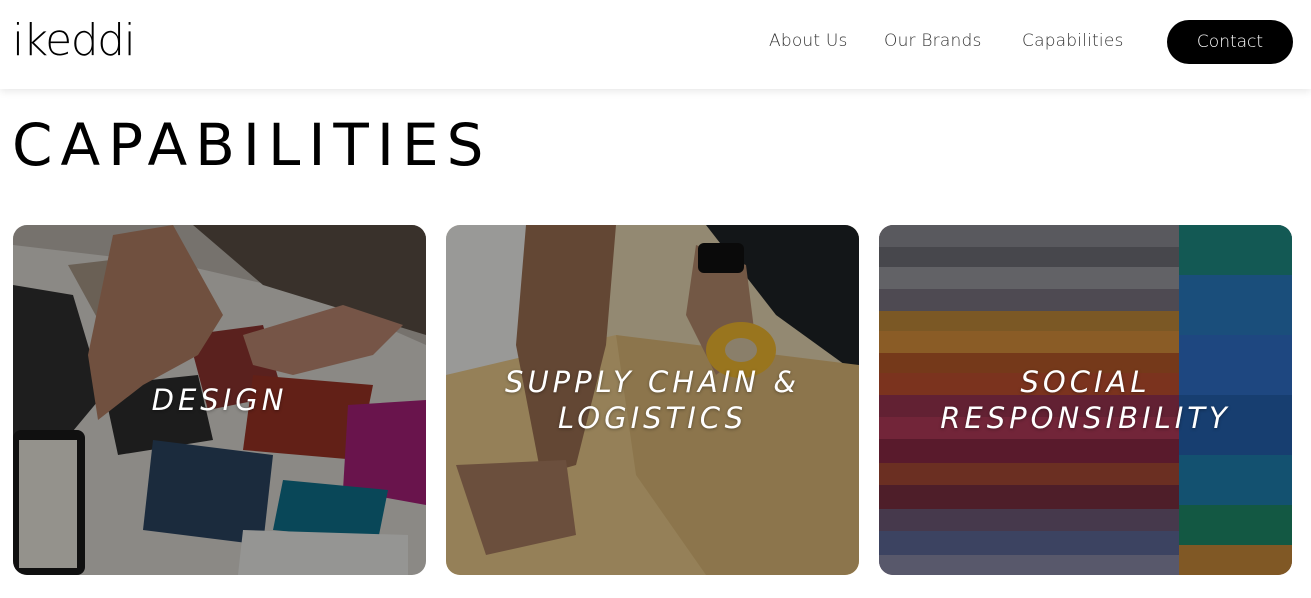  I want to click on contact-button: Contact, so click(1230, 42).